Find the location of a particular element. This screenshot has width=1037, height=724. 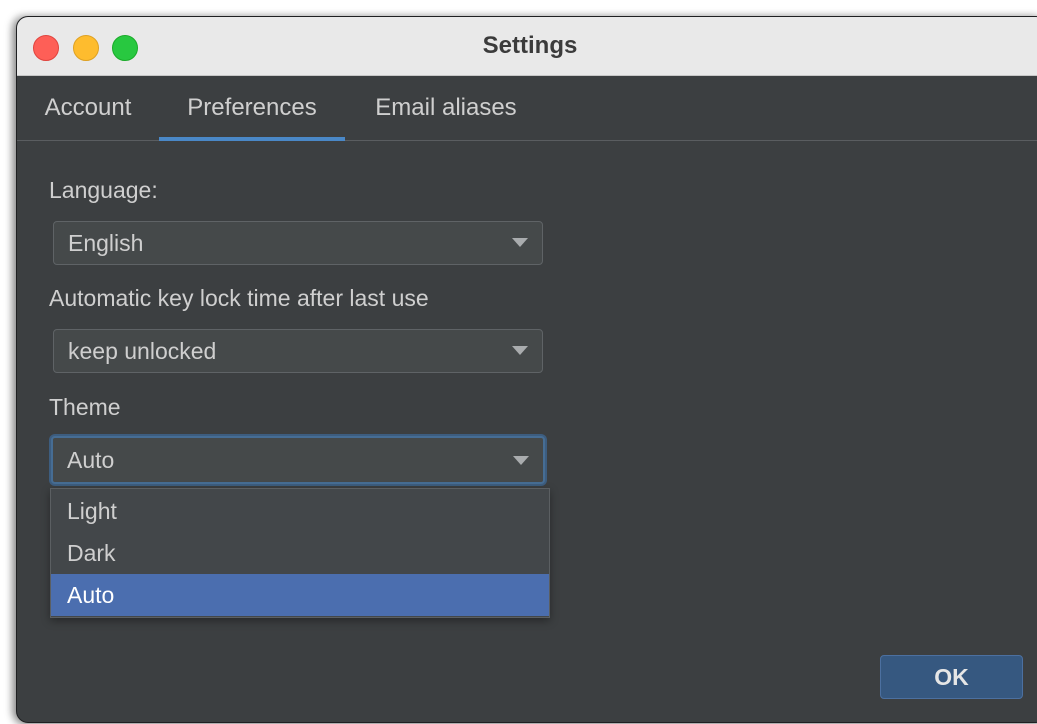

theme-option-dark: Dark is located at coordinates (300, 553).